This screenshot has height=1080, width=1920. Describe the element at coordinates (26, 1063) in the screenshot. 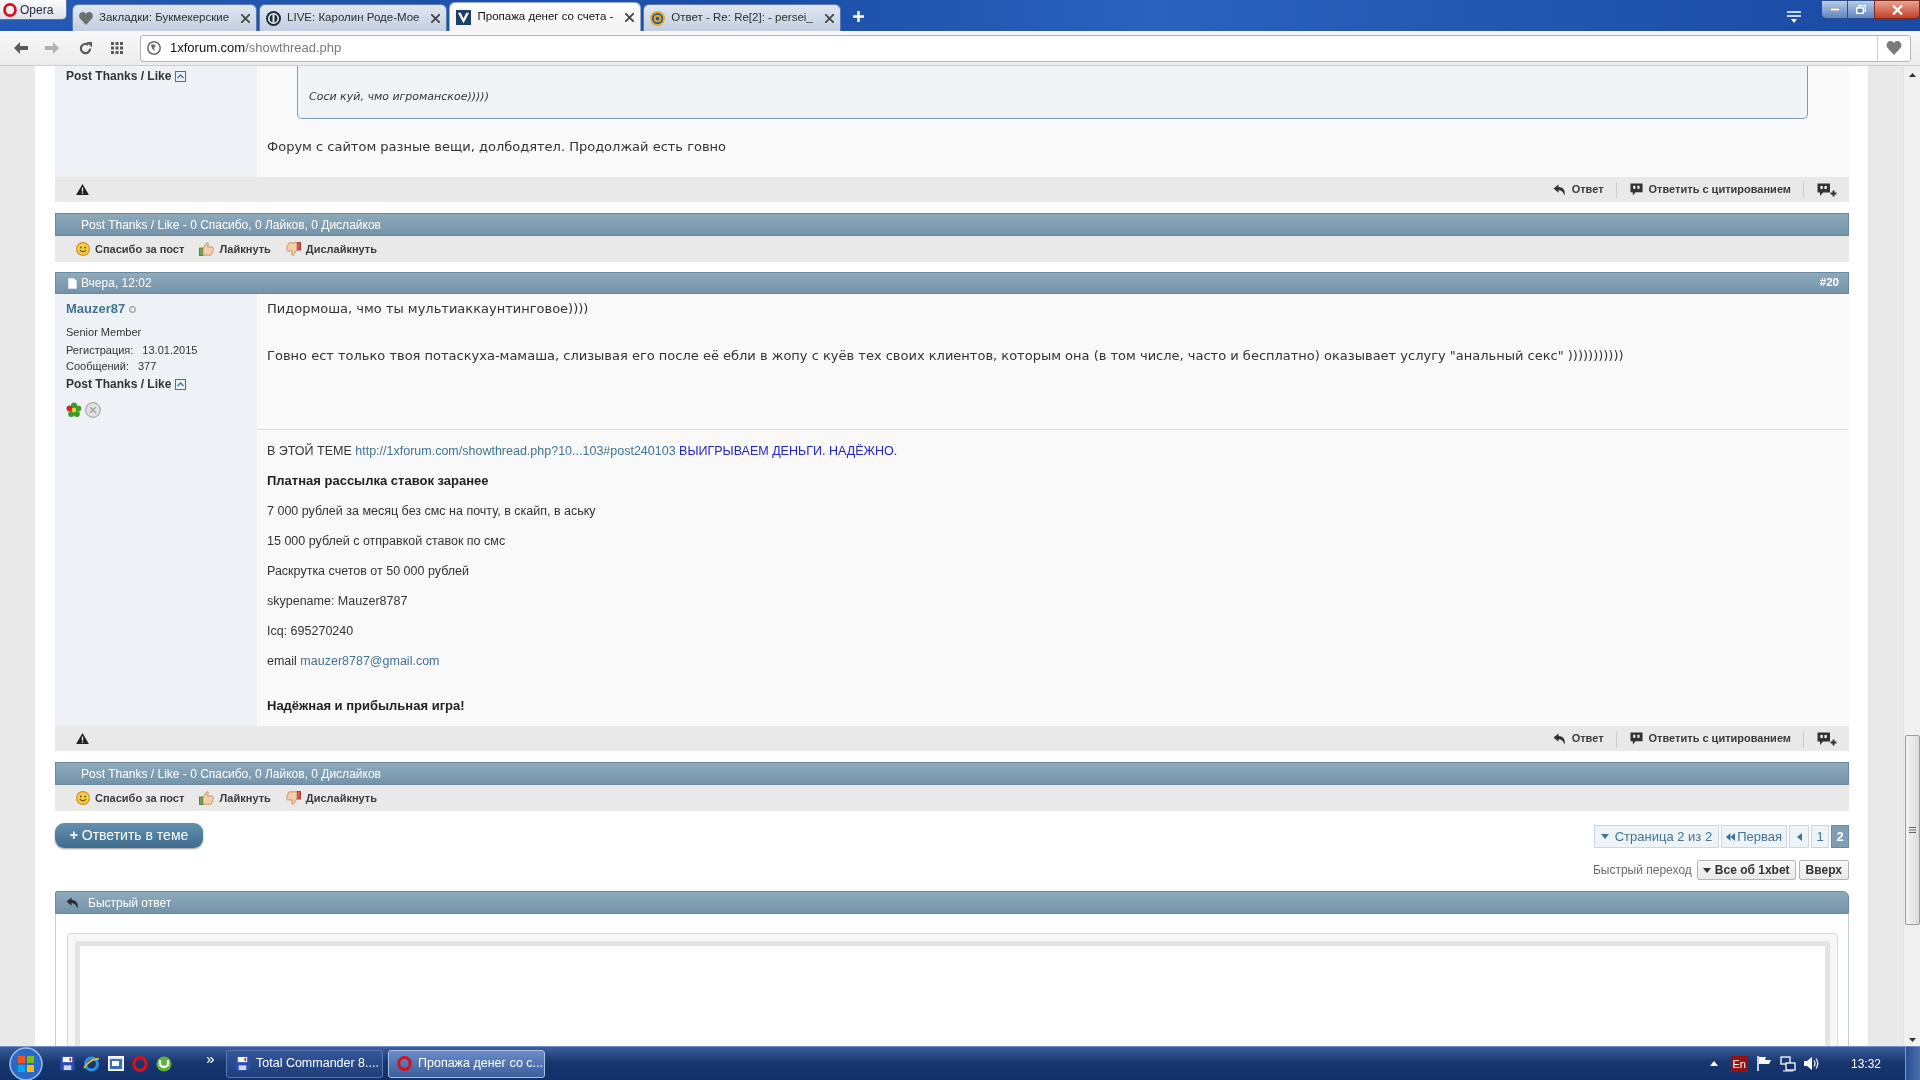

I see `start-button` at that location.